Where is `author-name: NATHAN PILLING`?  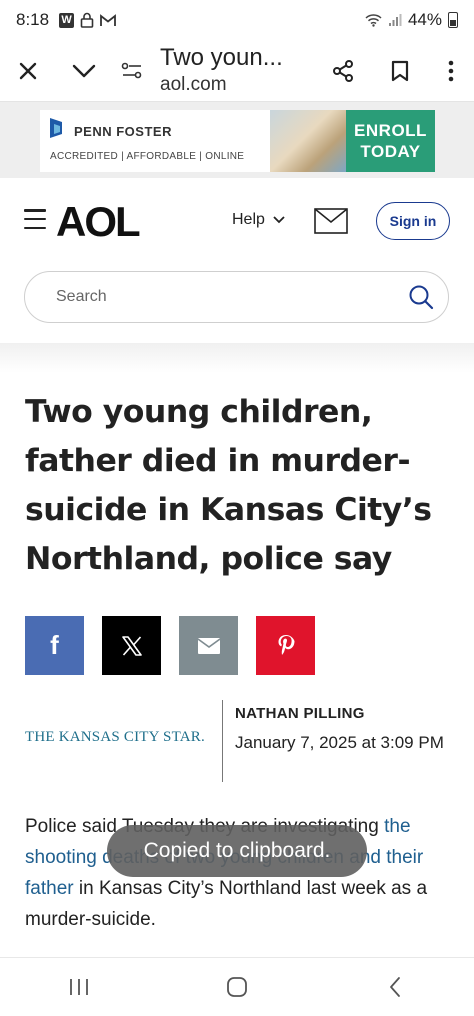 author-name: NATHAN PILLING is located at coordinates (300, 713).